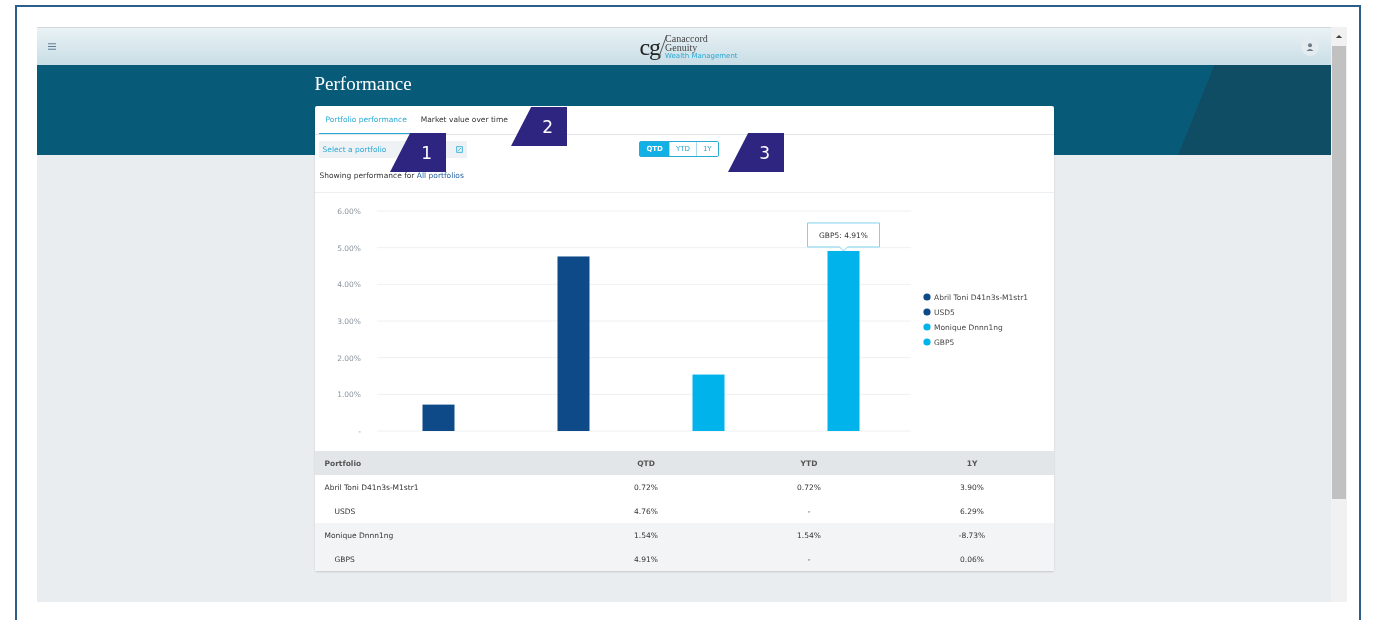 The image size is (1375, 620). I want to click on user-avatar, so click(1310, 46).